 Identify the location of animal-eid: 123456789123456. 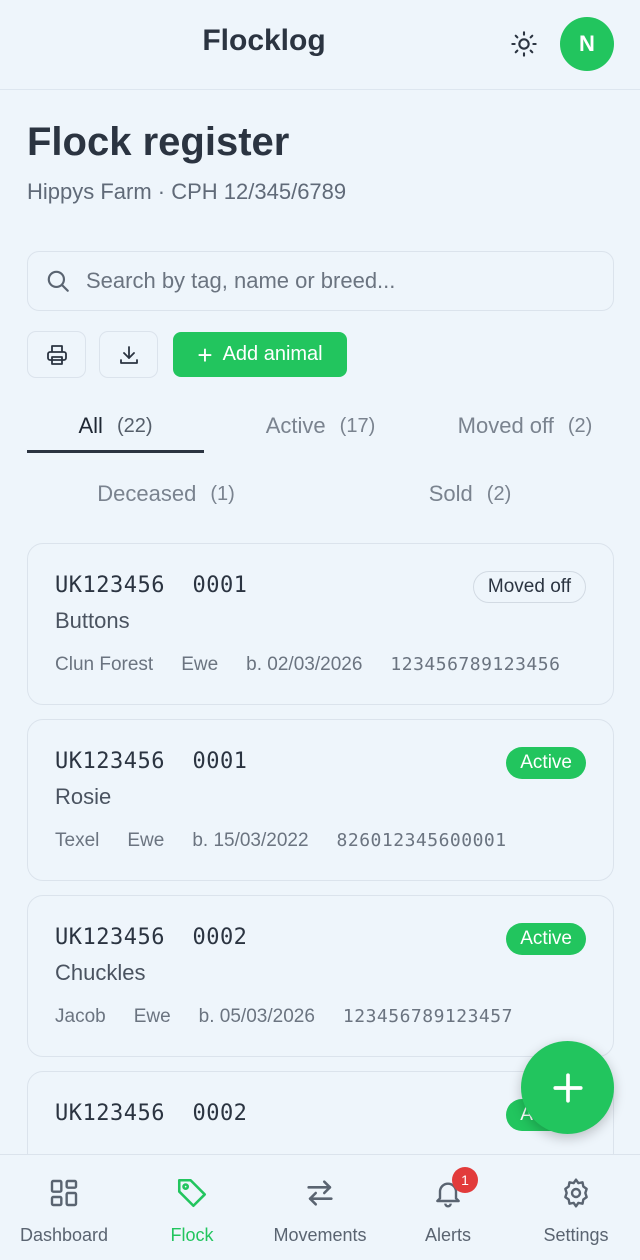
(475, 664).